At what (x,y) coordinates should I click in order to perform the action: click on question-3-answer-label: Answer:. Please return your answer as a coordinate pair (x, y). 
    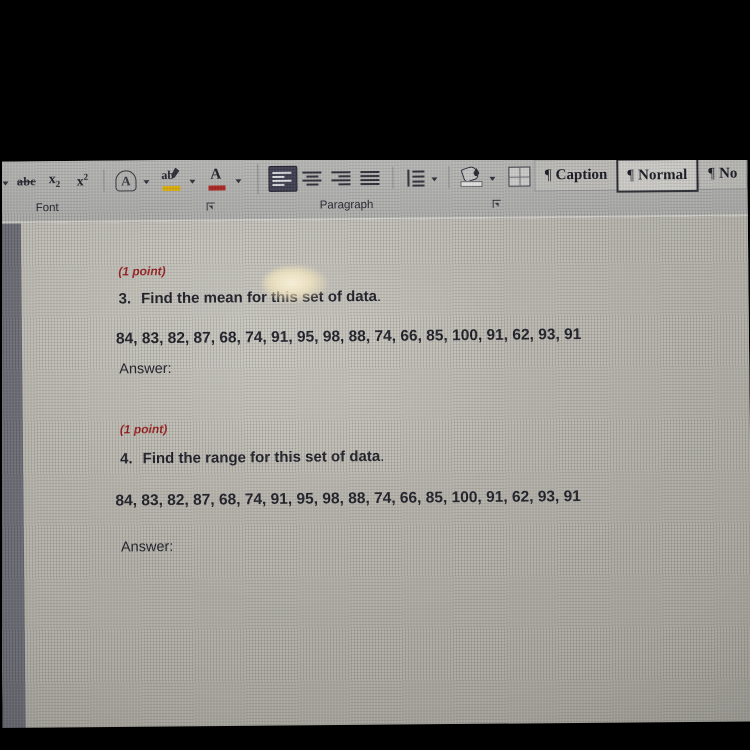
    Looking at the image, I should click on (145, 369).